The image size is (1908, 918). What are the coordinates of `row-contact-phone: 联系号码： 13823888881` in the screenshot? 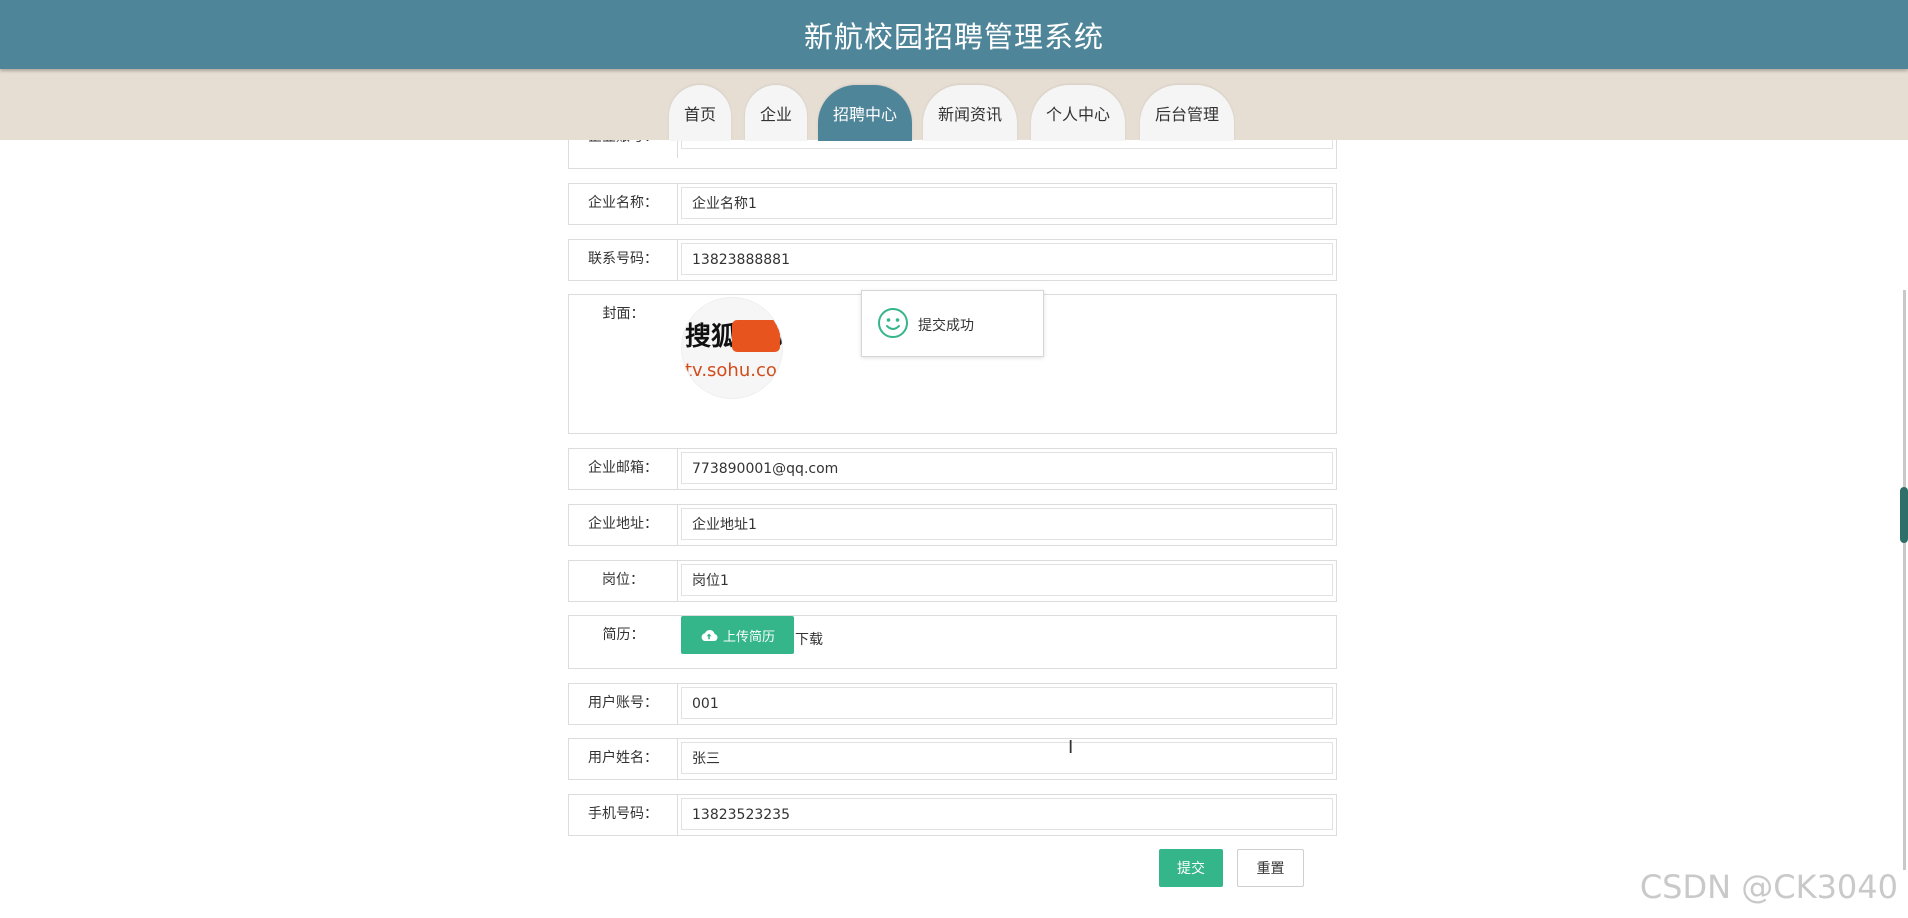 It's located at (952, 260).